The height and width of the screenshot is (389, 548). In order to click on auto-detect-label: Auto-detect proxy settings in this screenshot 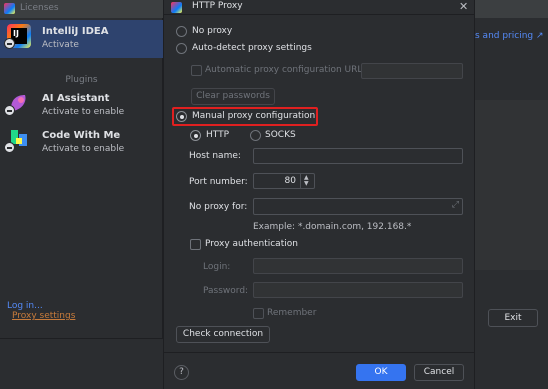, I will do `click(252, 48)`.